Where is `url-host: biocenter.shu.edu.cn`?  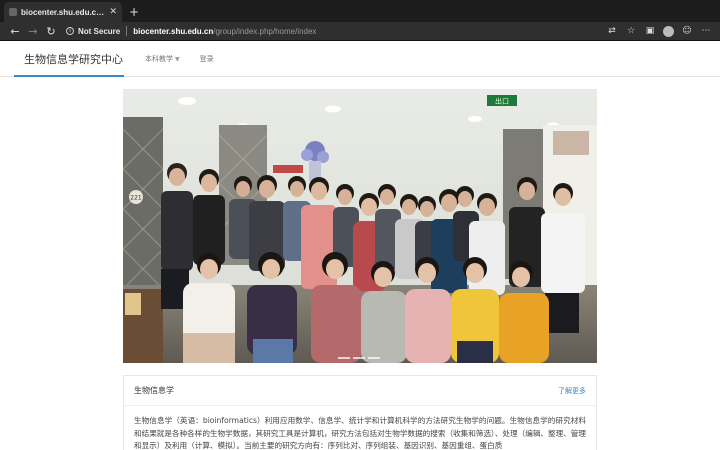 url-host: biocenter.shu.edu.cn is located at coordinates (173, 31).